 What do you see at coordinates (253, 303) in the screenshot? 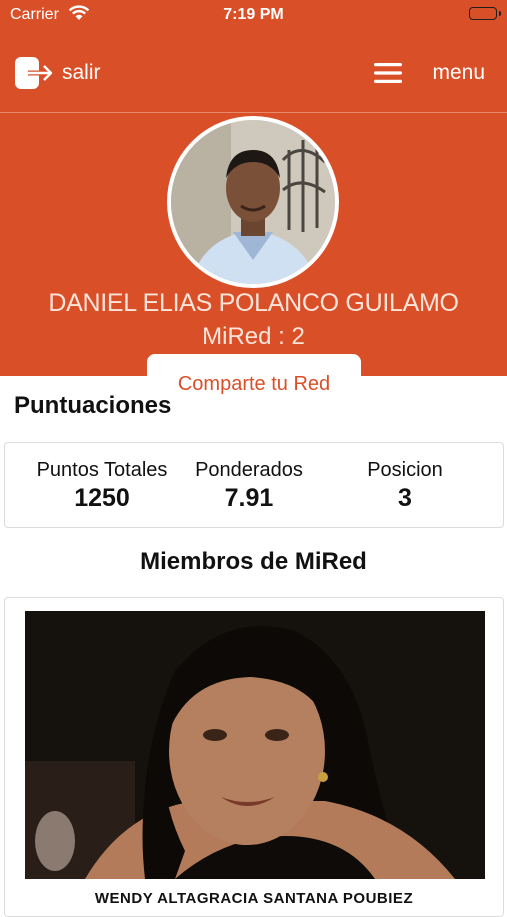
I see `profile-name: DANIEL ELIAS POLANCO GUILAMO` at bounding box center [253, 303].